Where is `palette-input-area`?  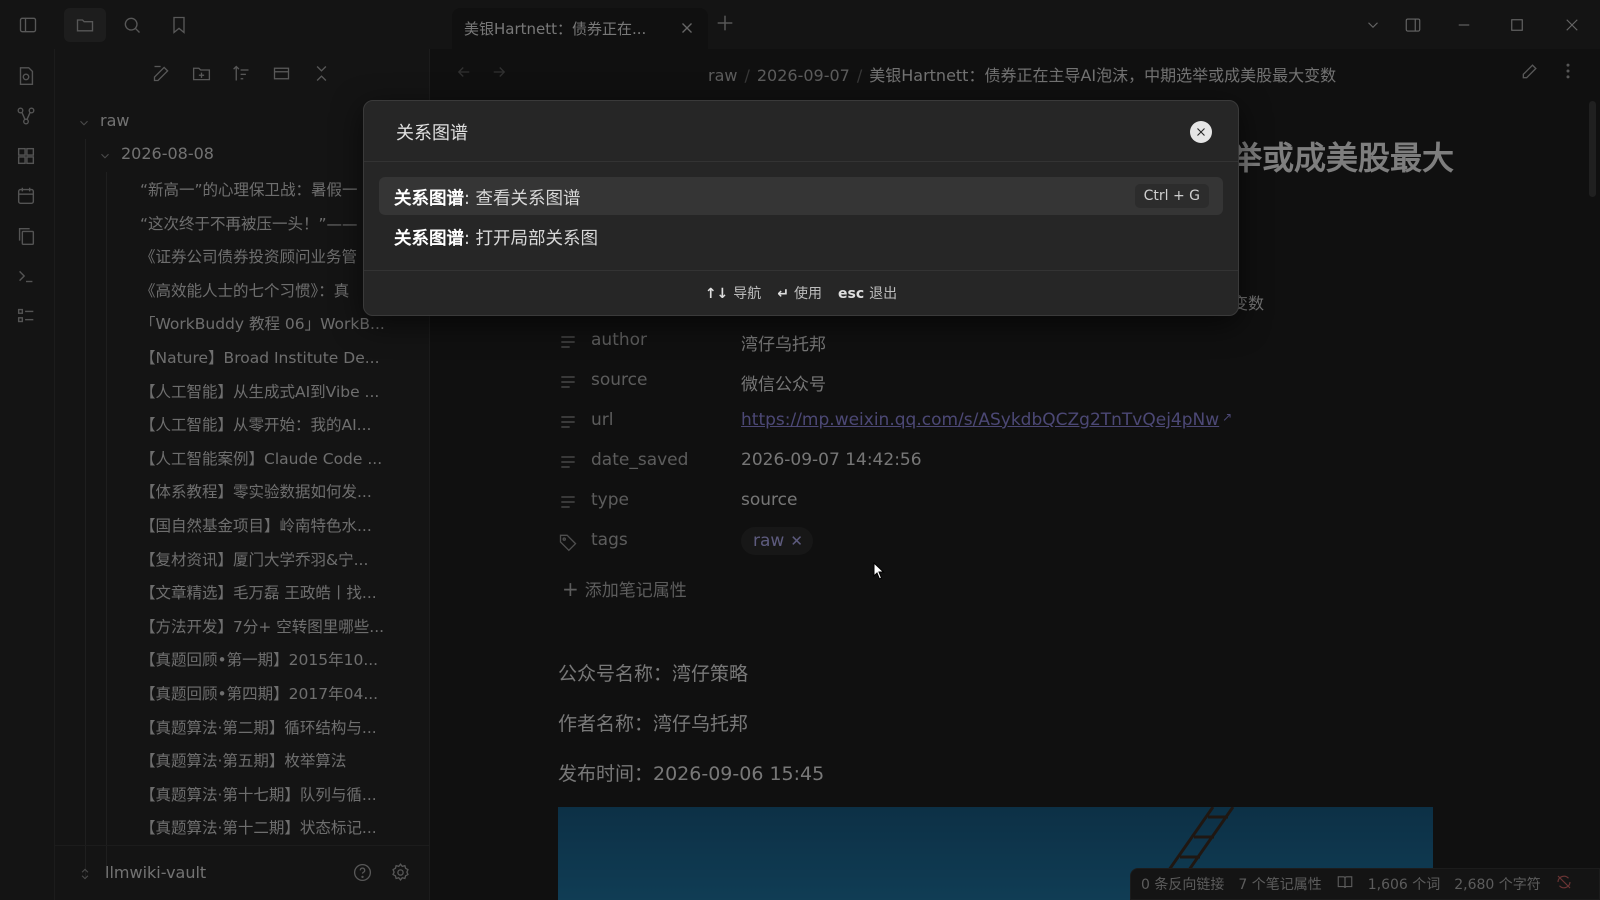 palette-input-area is located at coordinates (801, 131).